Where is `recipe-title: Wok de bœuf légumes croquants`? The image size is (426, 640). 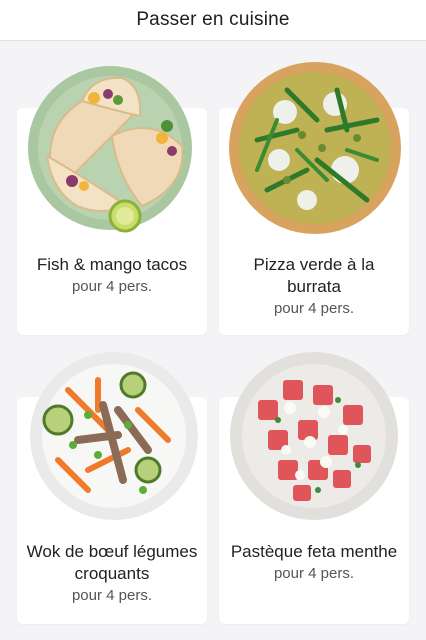
recipe-title: Wok de bœuf légumes croquants is located at coordinates (112, 562).